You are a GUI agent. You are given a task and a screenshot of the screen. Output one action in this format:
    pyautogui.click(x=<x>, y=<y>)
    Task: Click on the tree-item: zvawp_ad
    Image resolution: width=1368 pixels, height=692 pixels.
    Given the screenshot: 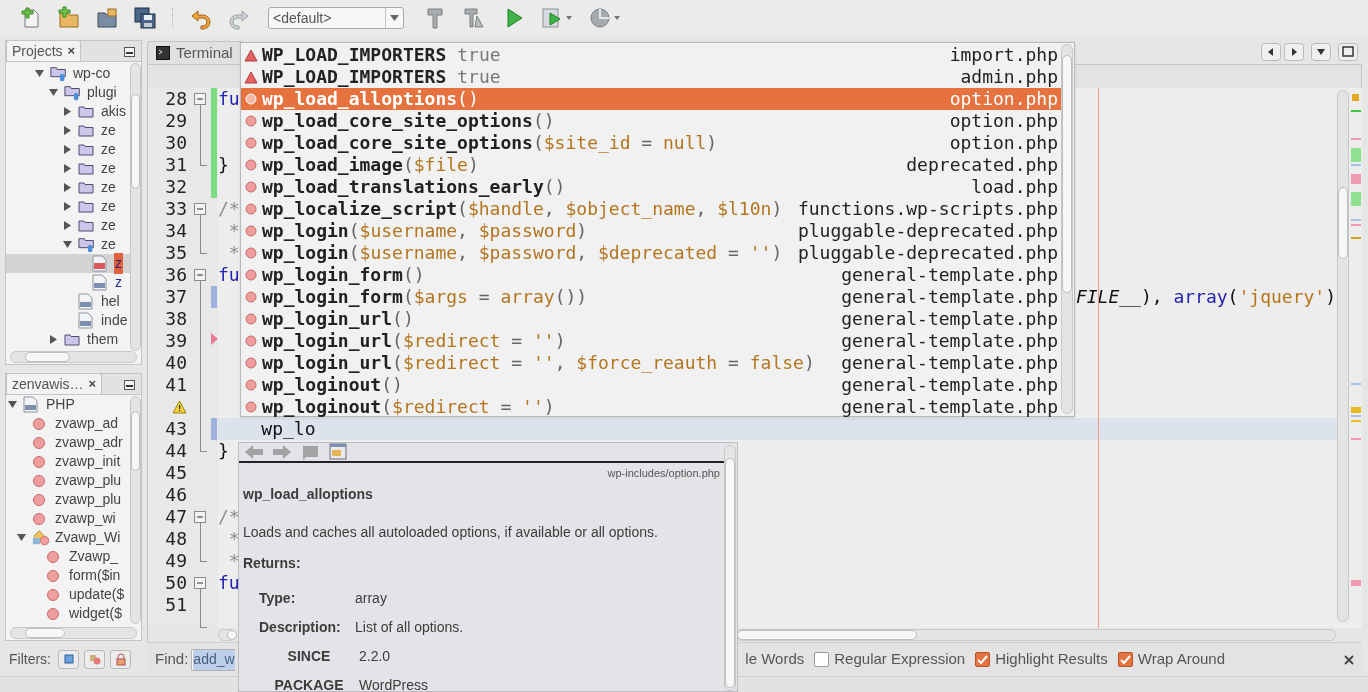 What is the action you would take?
    pyautogui.click(x=68, y=423)
    